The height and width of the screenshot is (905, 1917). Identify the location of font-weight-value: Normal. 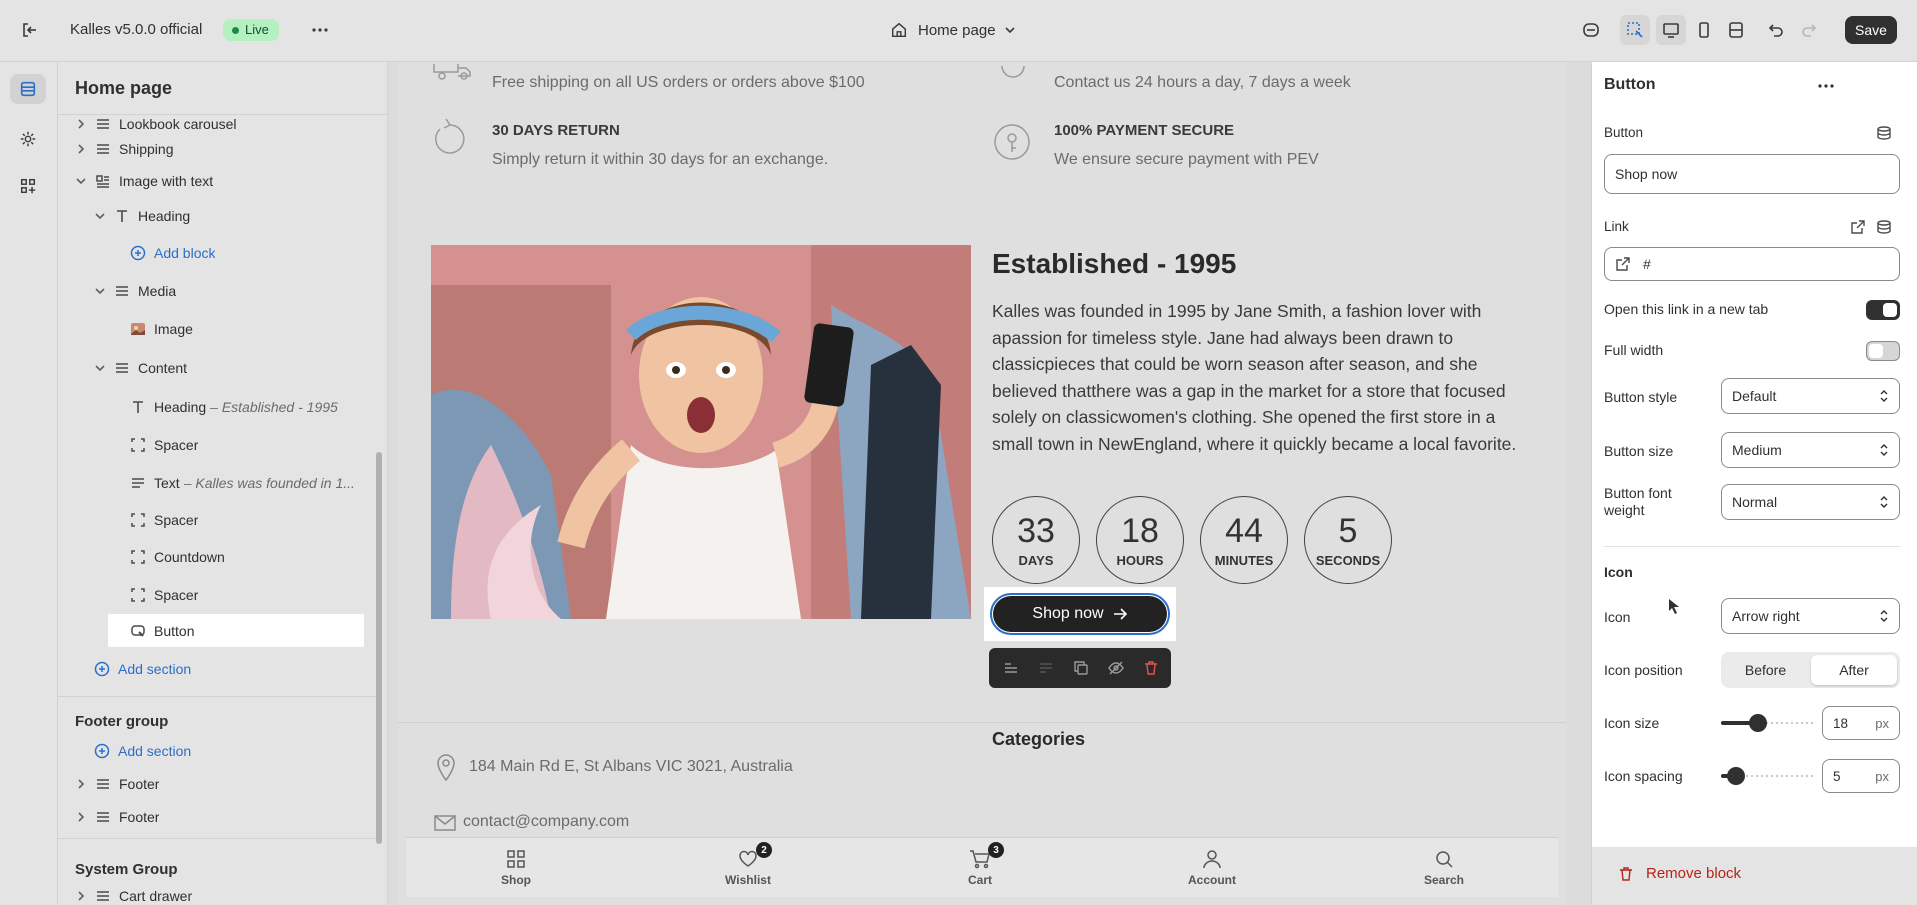
(1755, 502).